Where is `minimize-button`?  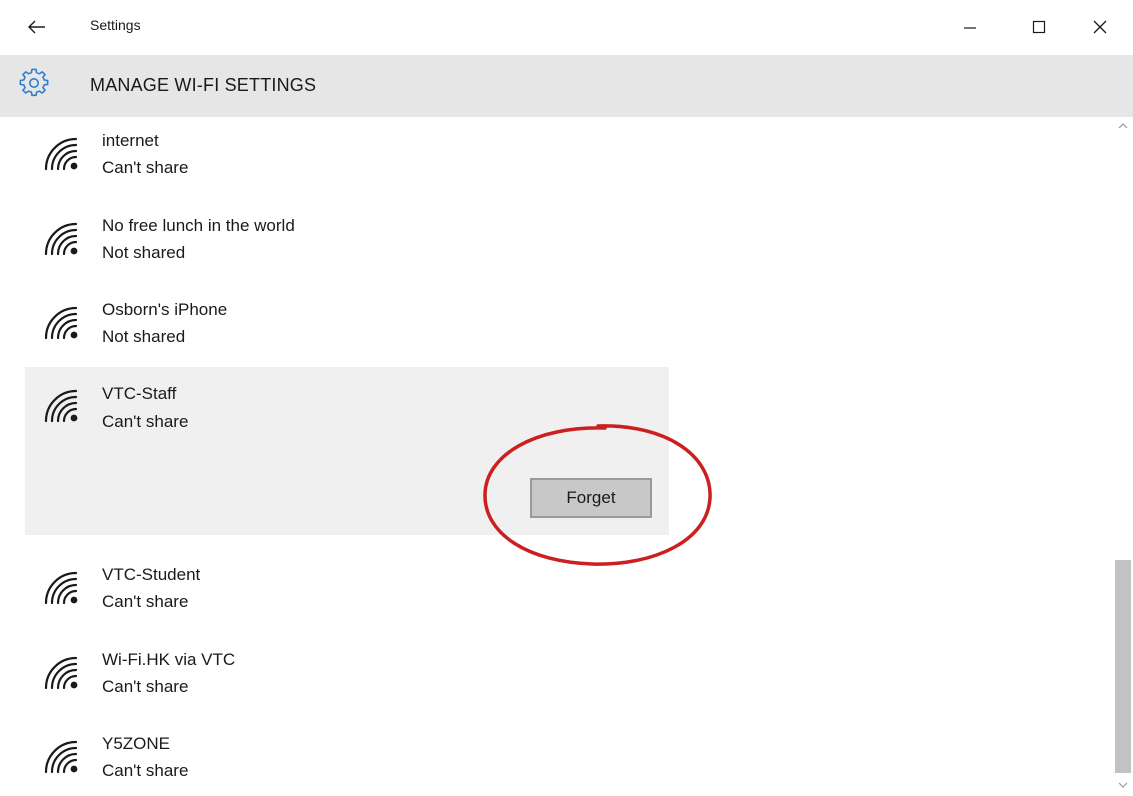
minimize-button is located at coordinates (970, 27).